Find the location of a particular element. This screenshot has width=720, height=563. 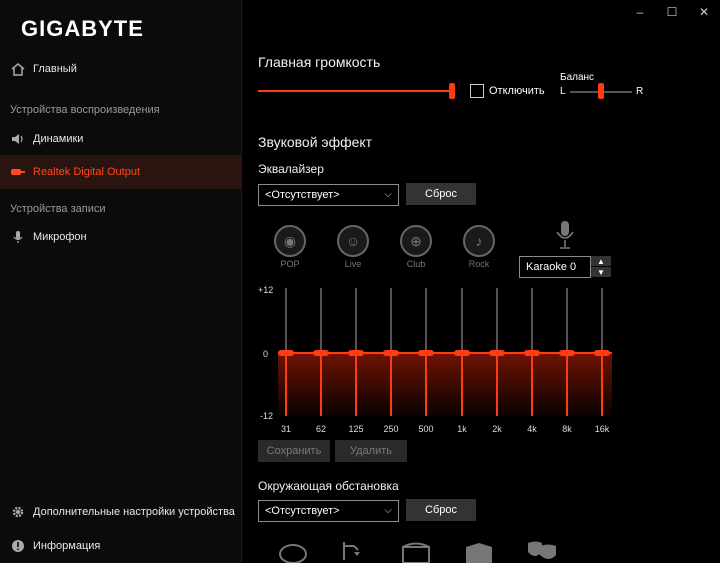

karaoke-value: Karaoke 0 is located at coordinates (551, 267).